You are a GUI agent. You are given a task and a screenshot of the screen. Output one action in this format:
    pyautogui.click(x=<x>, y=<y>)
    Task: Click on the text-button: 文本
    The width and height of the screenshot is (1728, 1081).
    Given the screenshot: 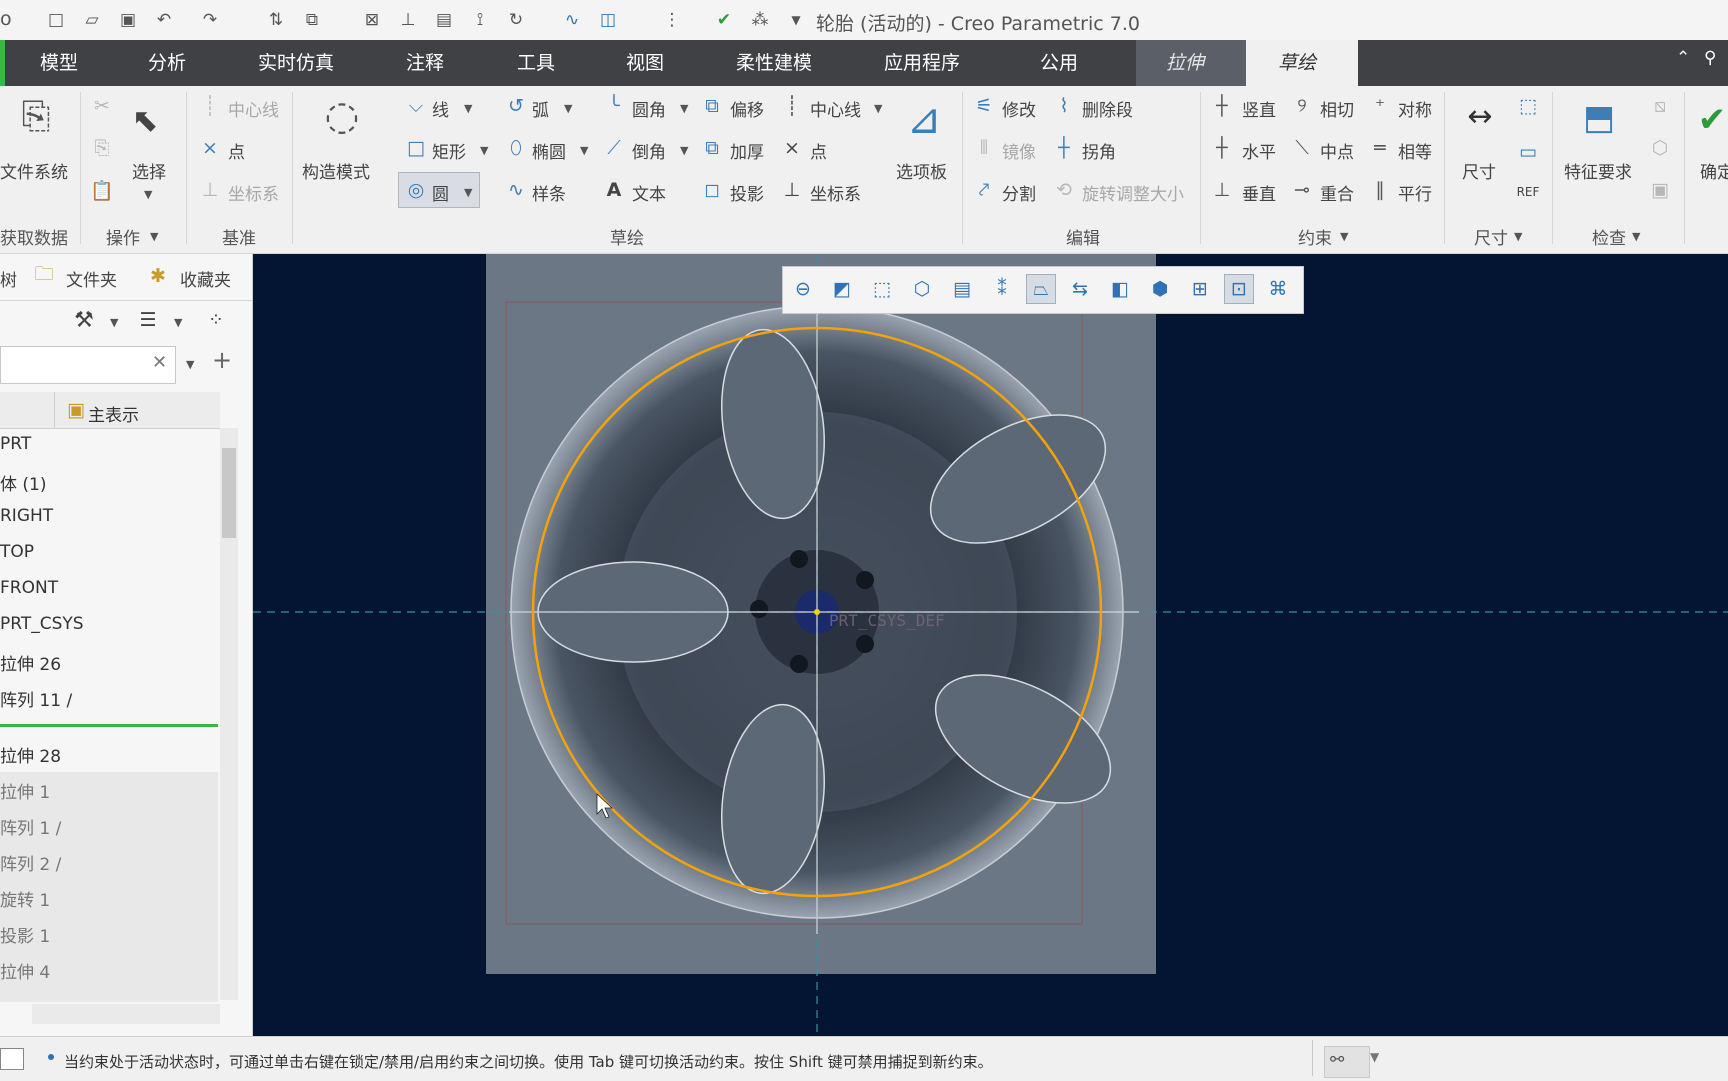 What is the action you would take?
    pyautogui.click(x=649, y=192)
    